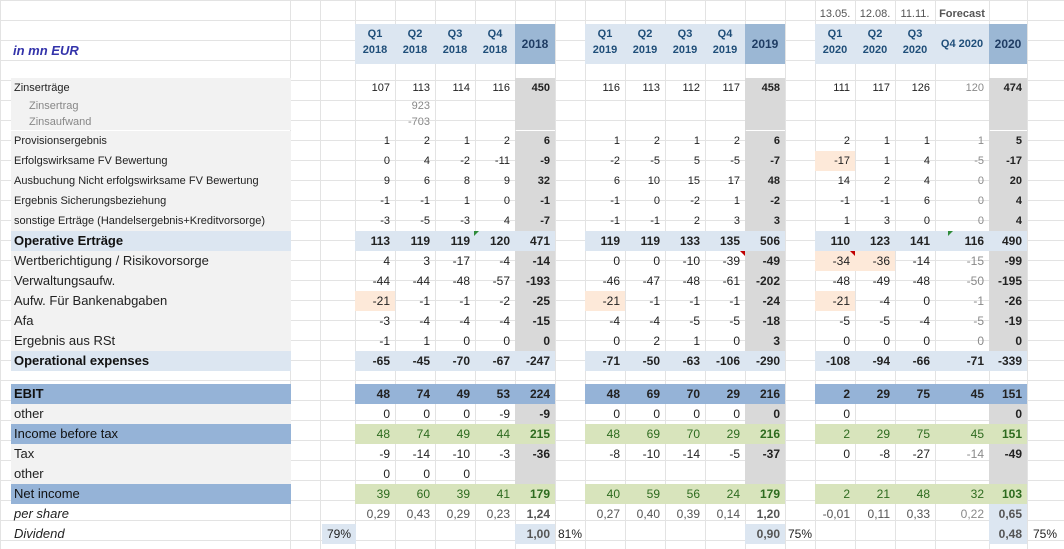  I want to click on value-cell: 5, so click(1008, 141).